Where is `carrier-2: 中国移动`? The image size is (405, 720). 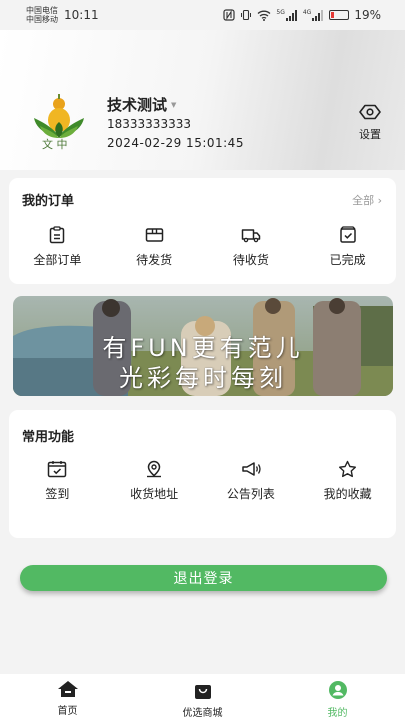
carrier-2: 中国移动 is located at coordinates (42, 19).